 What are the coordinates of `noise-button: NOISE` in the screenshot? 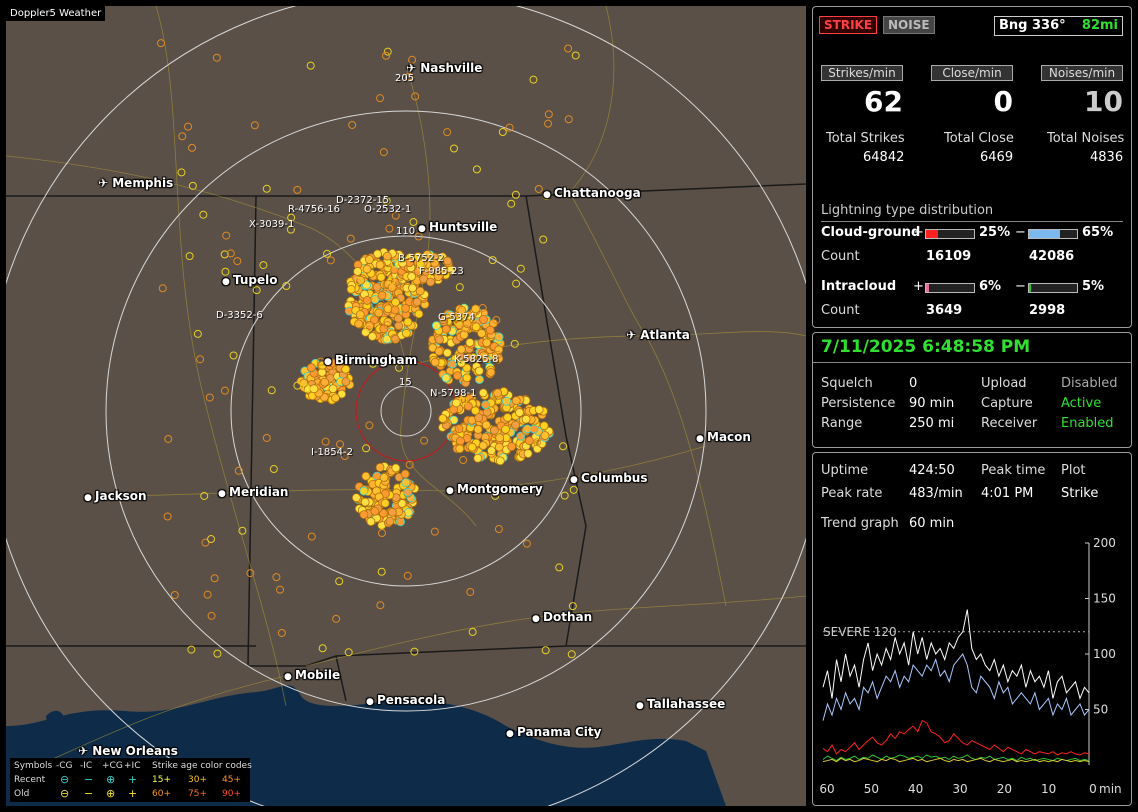 It's located at (909, 25).